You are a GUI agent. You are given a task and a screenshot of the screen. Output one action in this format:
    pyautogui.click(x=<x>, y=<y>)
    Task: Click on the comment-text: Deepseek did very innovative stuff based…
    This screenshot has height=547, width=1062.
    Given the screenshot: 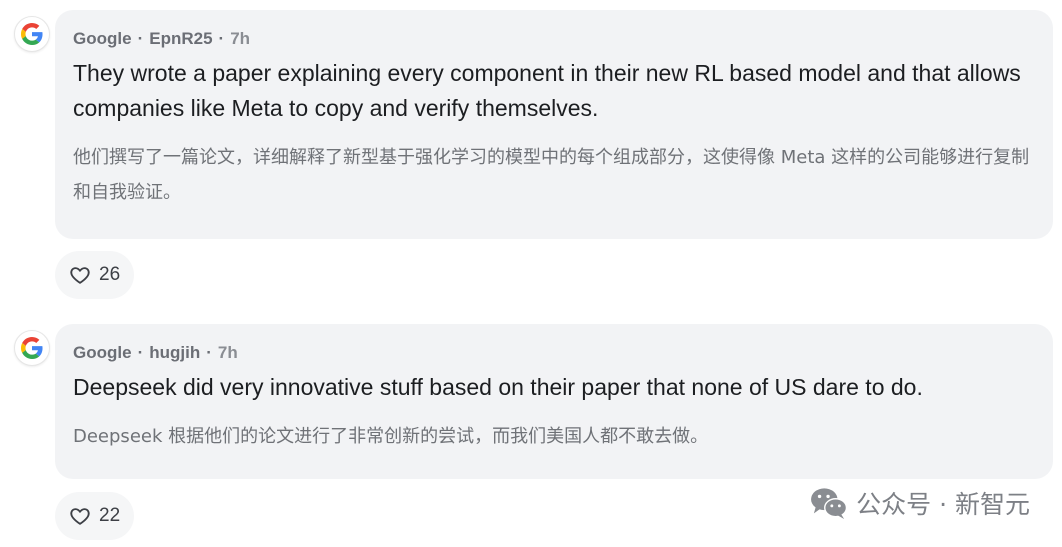 What is the action you would take?
    pyautogui.click(x=498, y=387)
    